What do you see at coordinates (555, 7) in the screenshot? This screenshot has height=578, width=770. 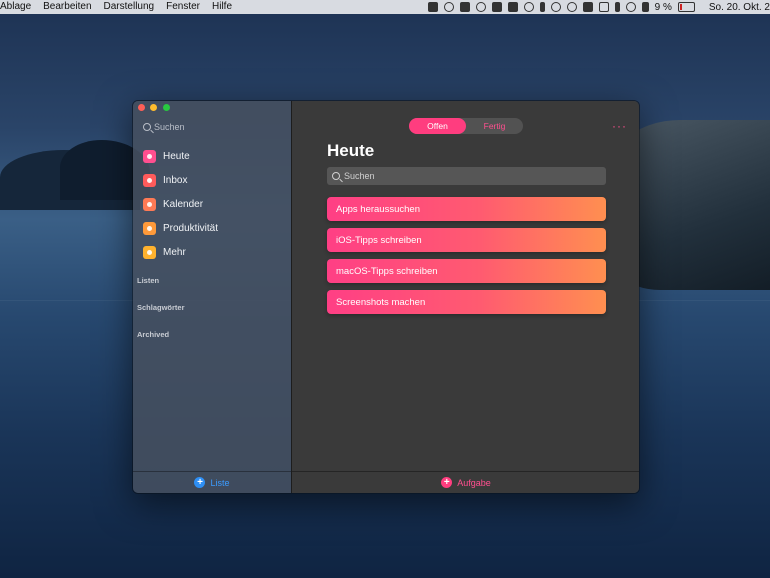 I see `dropbox-icon` at bounding box center [555, 7].